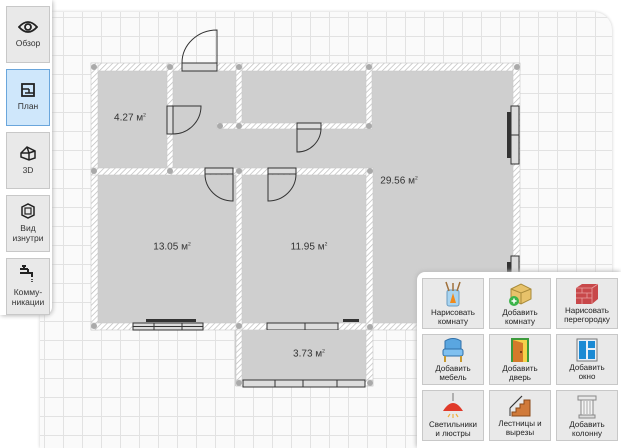 The image size is (621, 448). What do you see at coordinates (399, 181) in the screenshot?
I see `room-area-label: 29.56 м$^{2}$` at bounding box center [399, 181].